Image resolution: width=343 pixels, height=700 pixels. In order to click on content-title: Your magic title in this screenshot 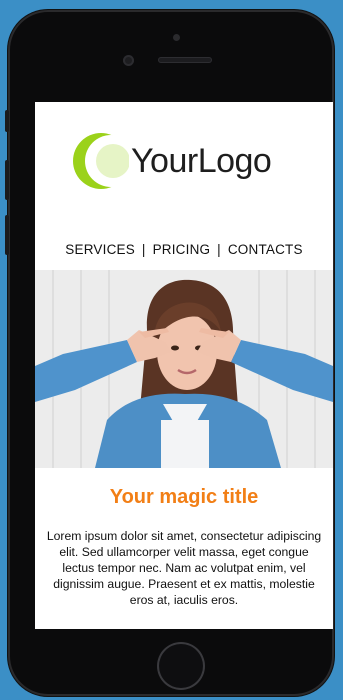, I will do `click(184, 497)`.